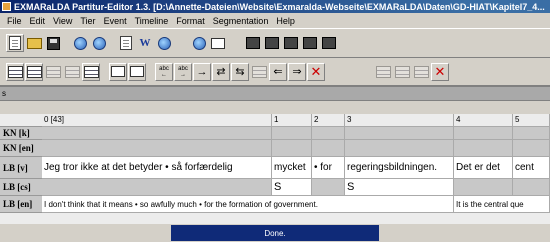 The image size is (550, 242). Describe the element at coordinates (440, 71) in the screenshot. I see `remove-timeline-button: ✕` at that location.